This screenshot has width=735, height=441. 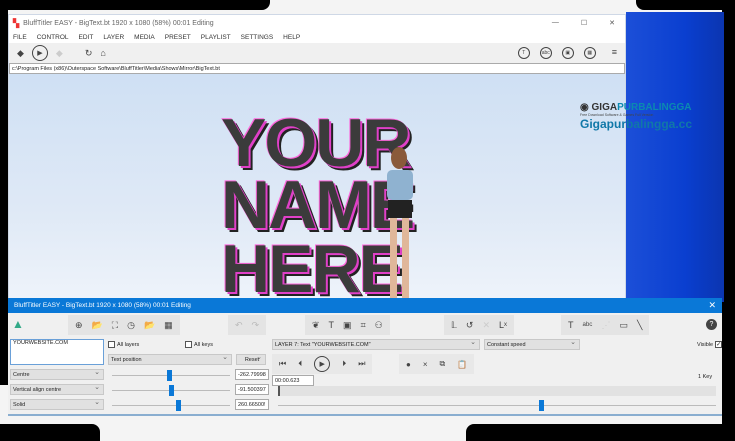 I want to click on menu-control: CONTROL, so click(x=53, y=37).